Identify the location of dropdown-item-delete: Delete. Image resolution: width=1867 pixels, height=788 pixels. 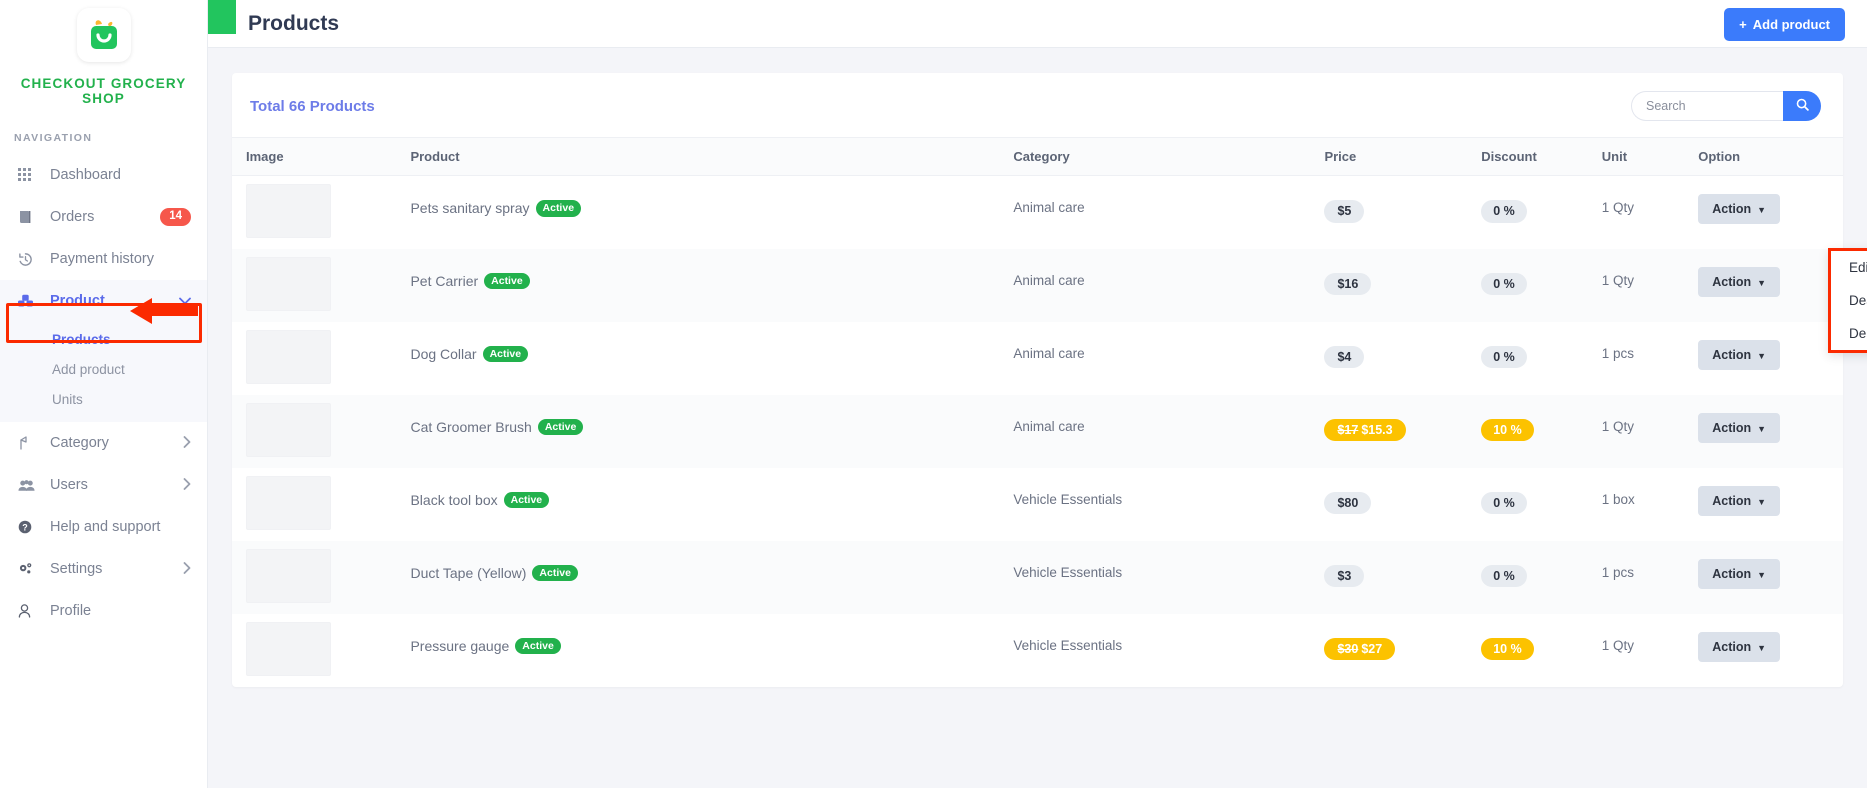
(1849, 333).